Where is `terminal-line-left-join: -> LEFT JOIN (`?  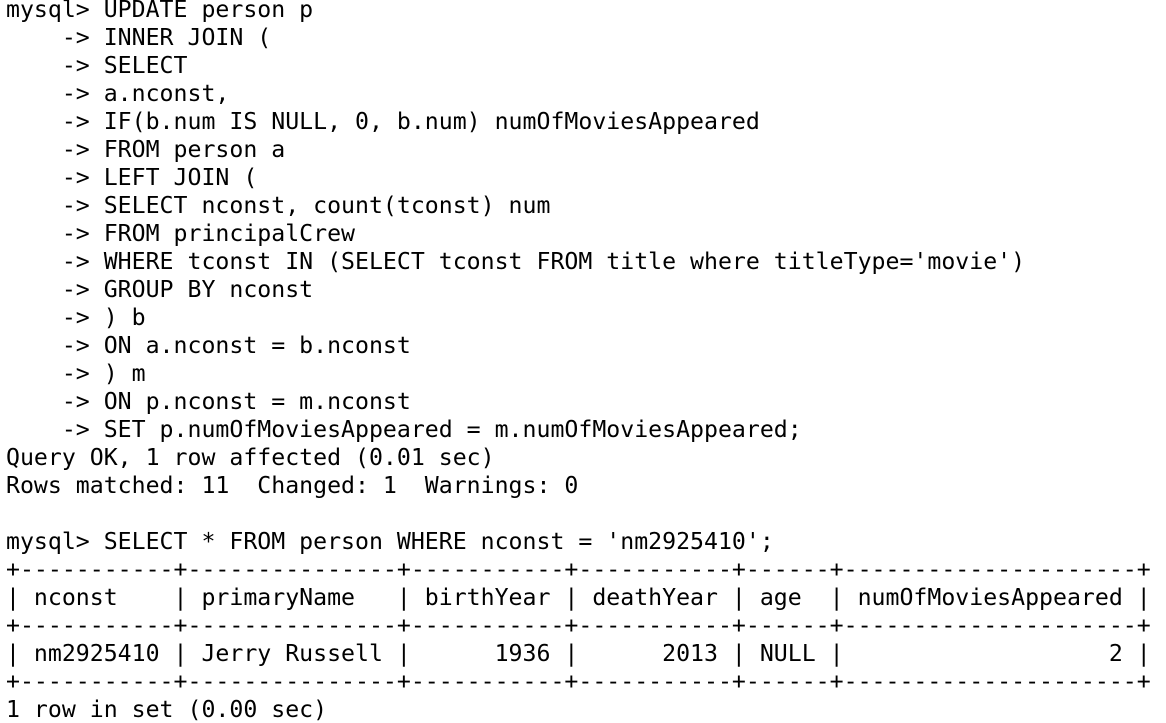
terminal-line-left-join: -> LEFT JOIN ( is located at coordinates (132, 177).